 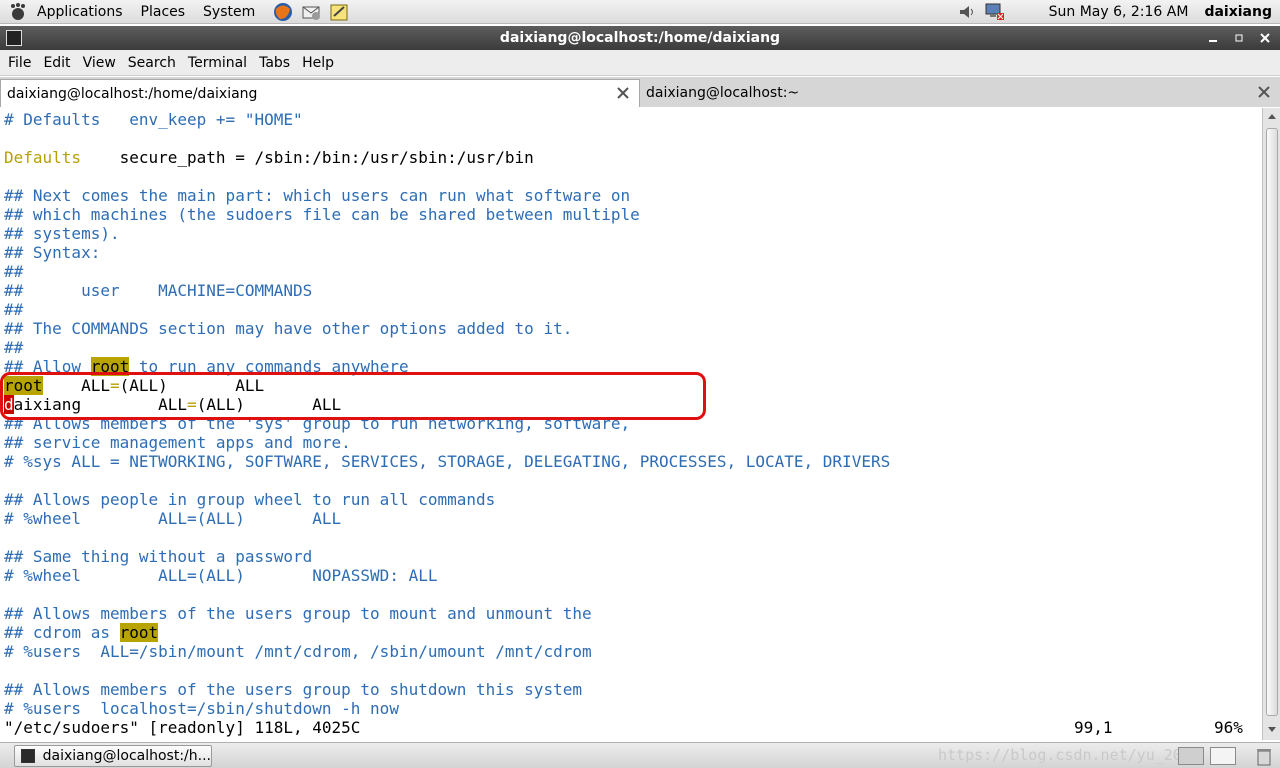 I want to click on menubar: File Edit View Search Terminal Tabs Help, so click(x=640, y=63).